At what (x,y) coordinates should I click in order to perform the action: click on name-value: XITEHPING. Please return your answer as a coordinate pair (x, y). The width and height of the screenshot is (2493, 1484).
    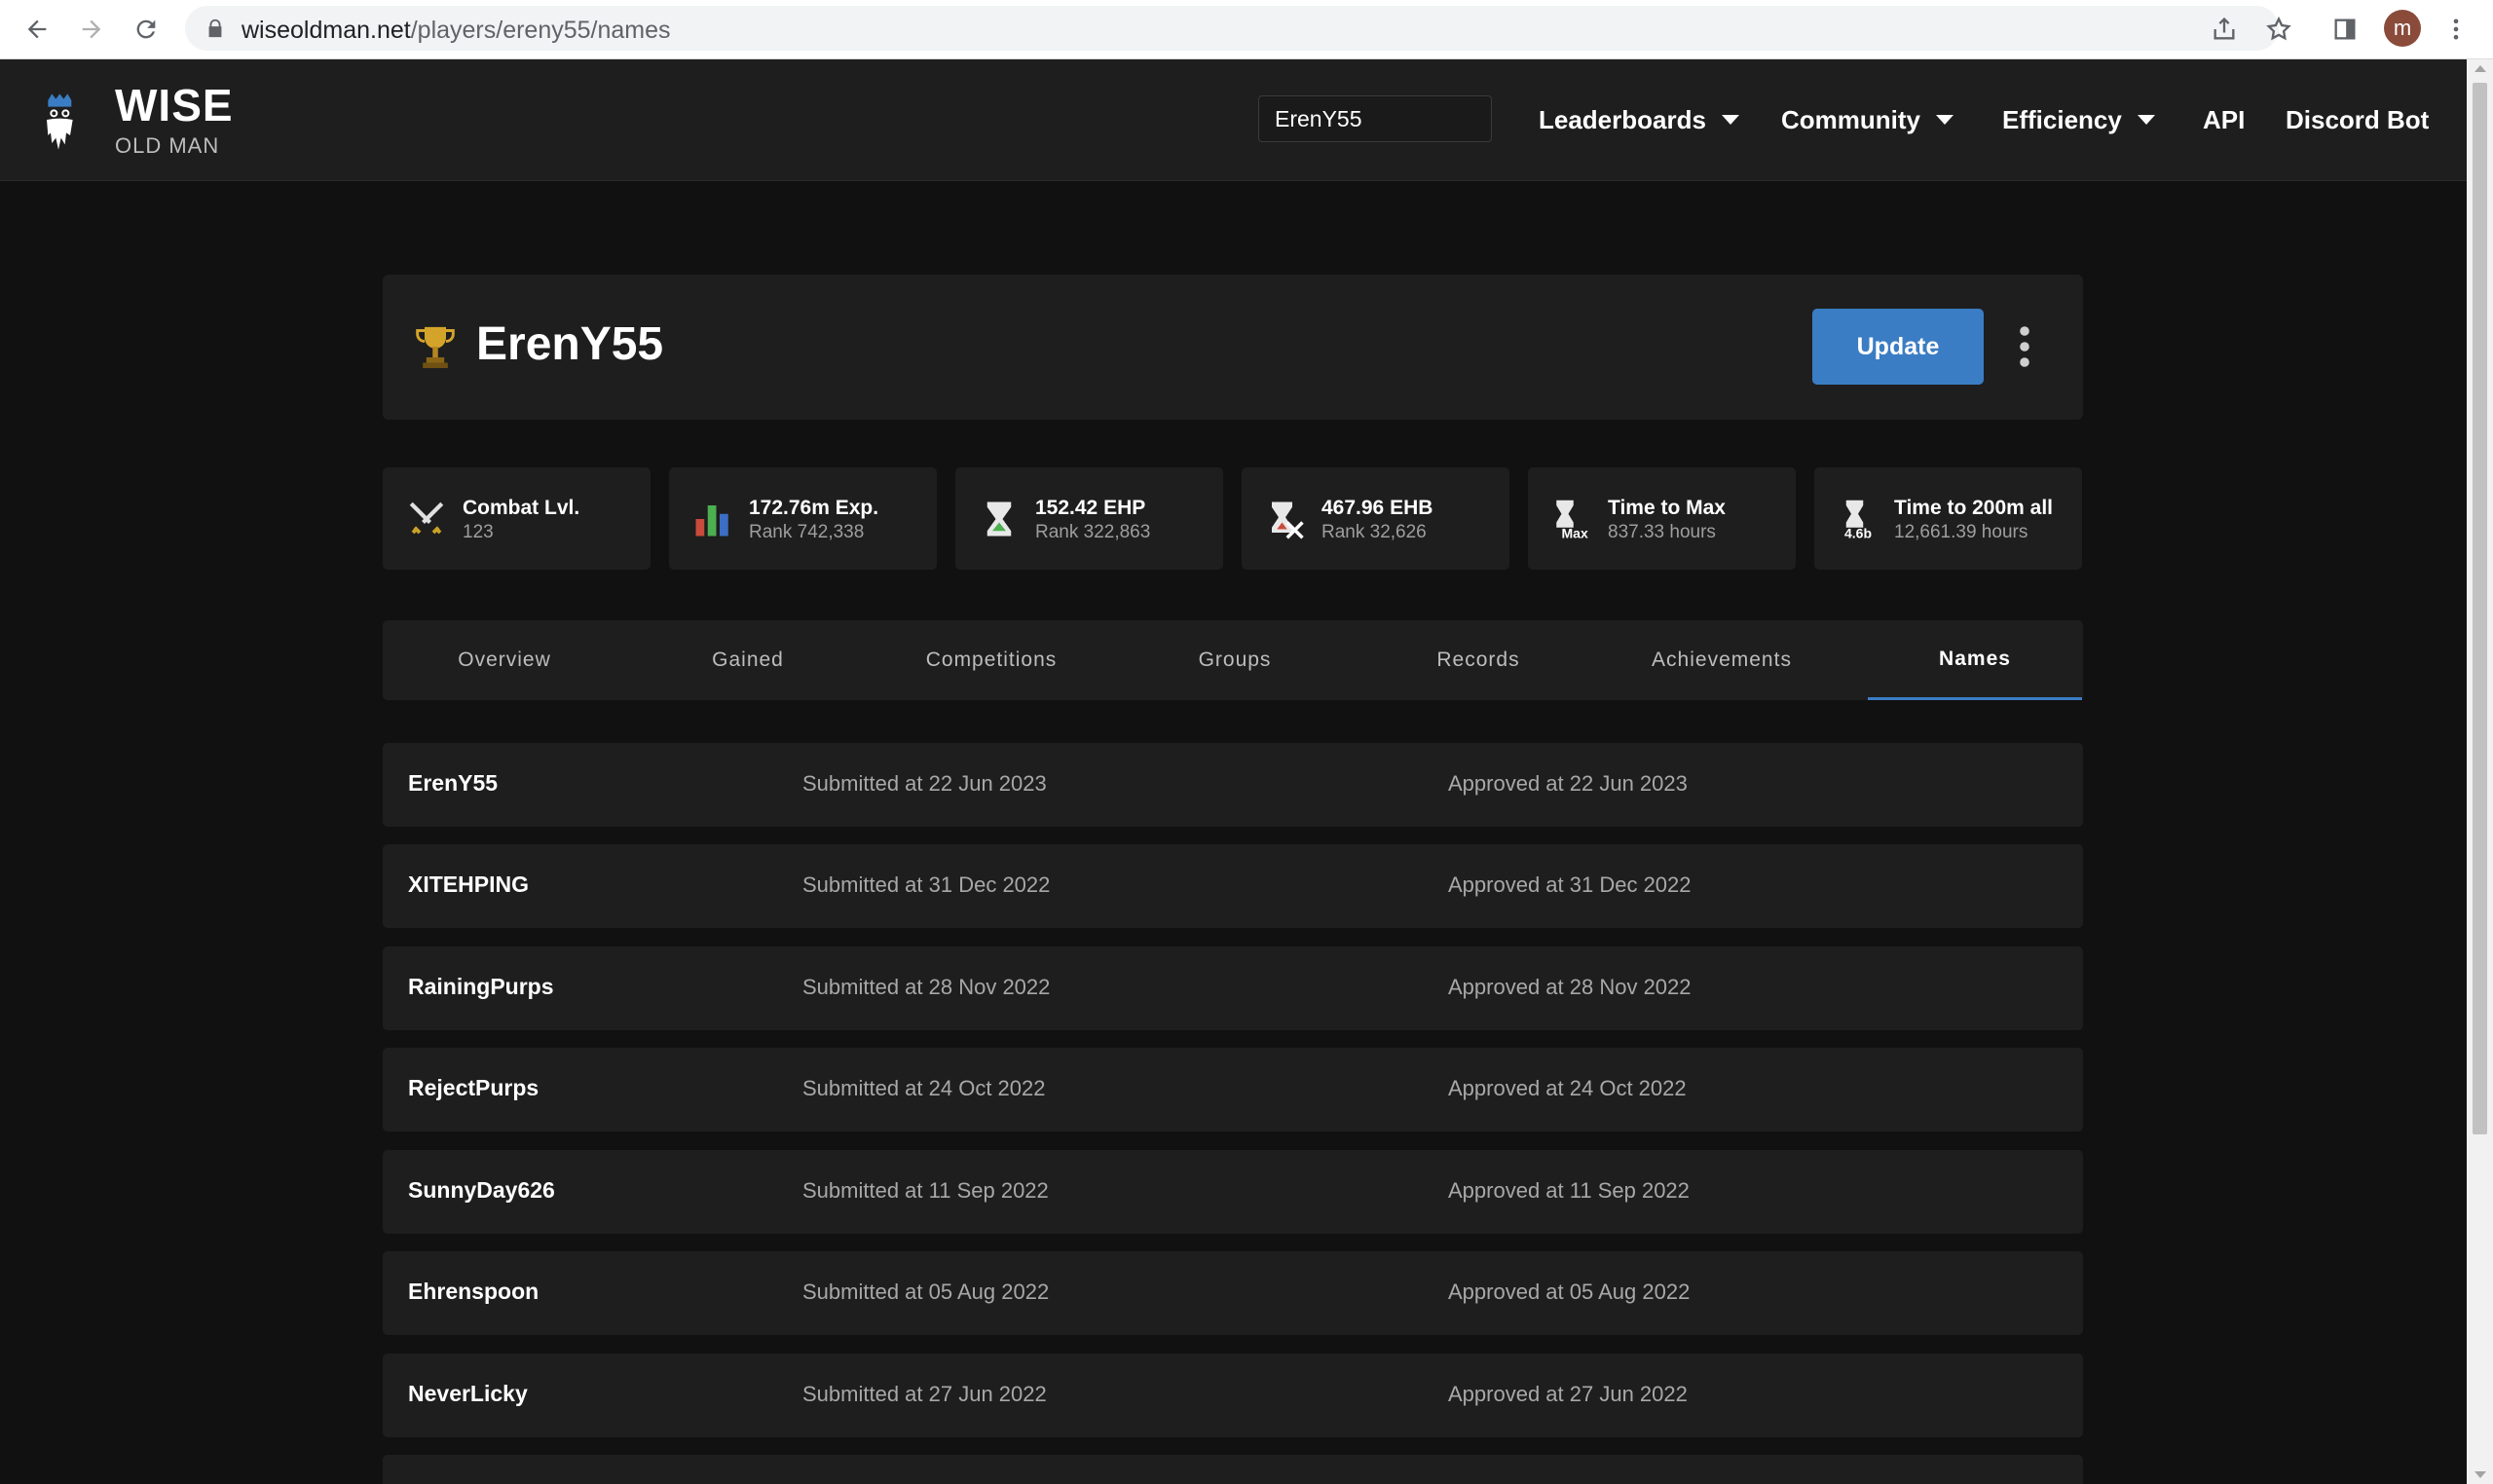
    Looking at the image, I should click on (469, 884).